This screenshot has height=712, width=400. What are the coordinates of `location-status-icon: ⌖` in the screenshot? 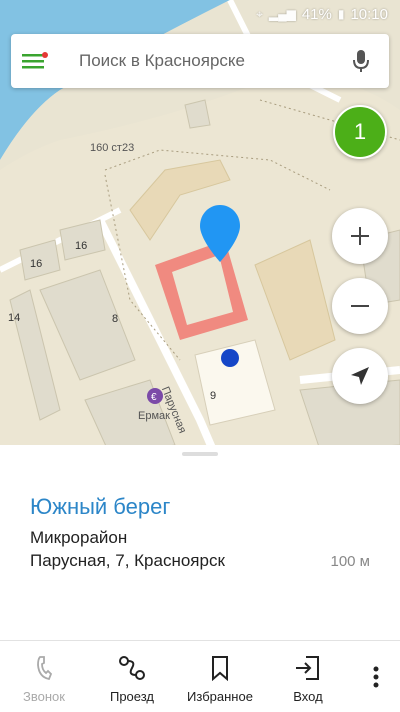 It's located at (259, 13).